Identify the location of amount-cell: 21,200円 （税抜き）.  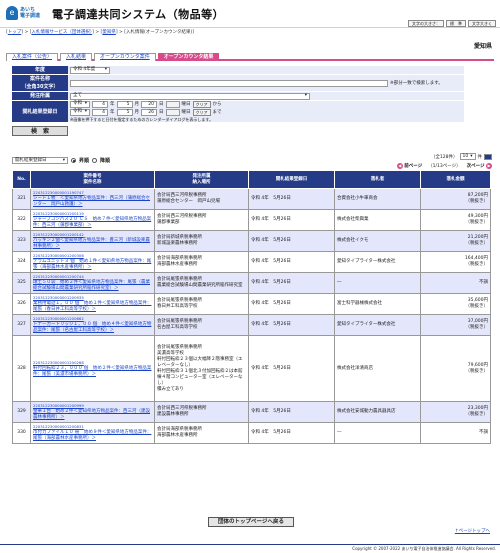
(456, 241).